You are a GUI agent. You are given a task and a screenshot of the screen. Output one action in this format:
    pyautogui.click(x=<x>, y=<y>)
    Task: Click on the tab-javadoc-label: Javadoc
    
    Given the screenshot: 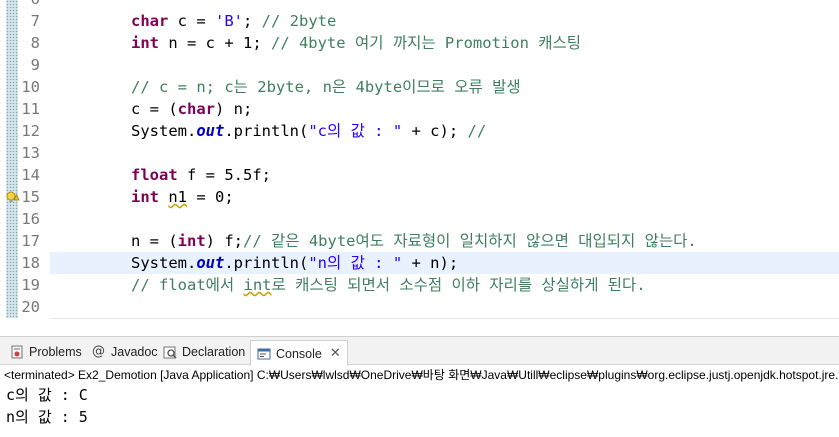 What is the action you would take?
    pyautogui.click(x=134, y=352)
    